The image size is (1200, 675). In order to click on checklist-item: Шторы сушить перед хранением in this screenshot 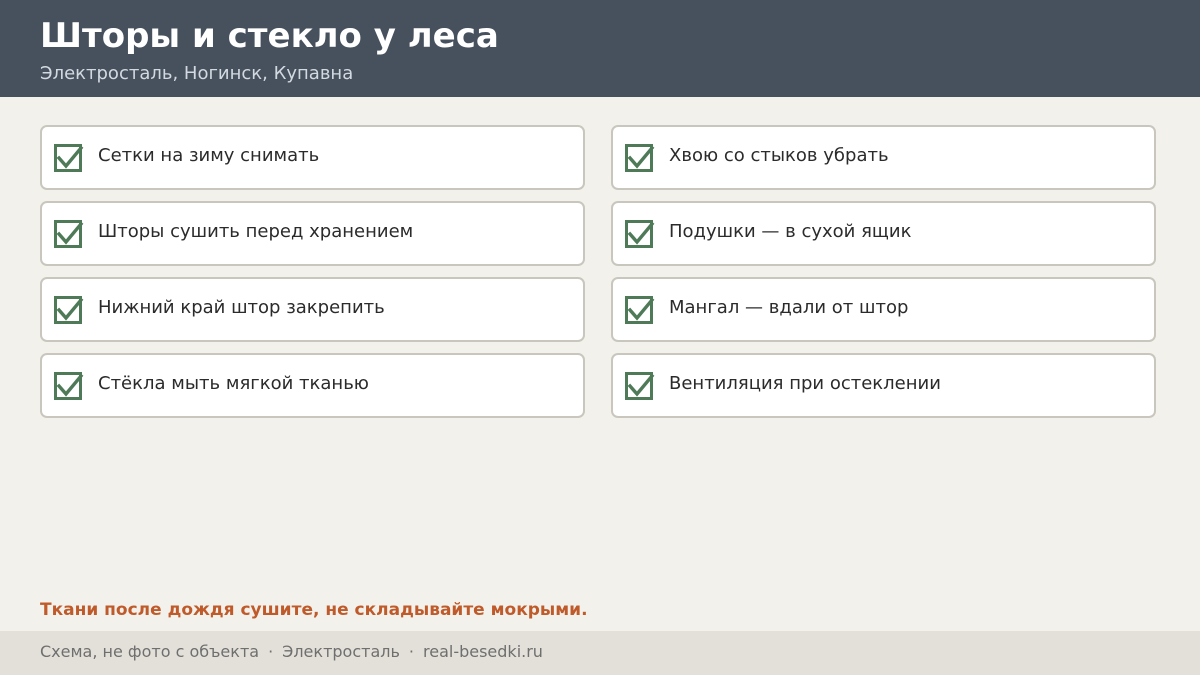, I will do `click(312, 233)`.